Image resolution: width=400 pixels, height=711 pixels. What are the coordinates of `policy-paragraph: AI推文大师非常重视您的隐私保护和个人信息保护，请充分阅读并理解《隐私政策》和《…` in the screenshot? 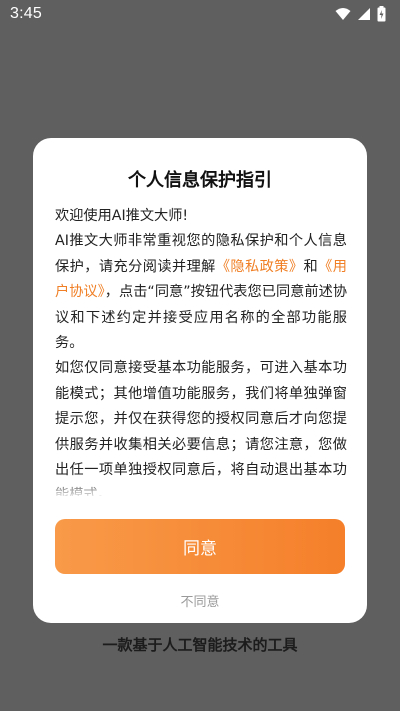 It's located at (201, 292).